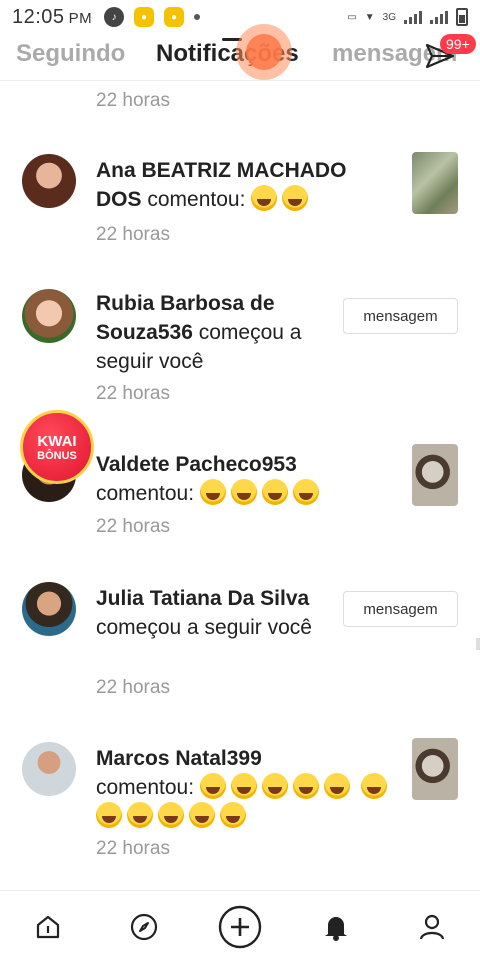 This screenshot has width=480, height=960. What do you see at coordinates (57, 441) in the screenshot?
I see `kwai-bonus-title: KWAI` at bounding box center [57, 441].